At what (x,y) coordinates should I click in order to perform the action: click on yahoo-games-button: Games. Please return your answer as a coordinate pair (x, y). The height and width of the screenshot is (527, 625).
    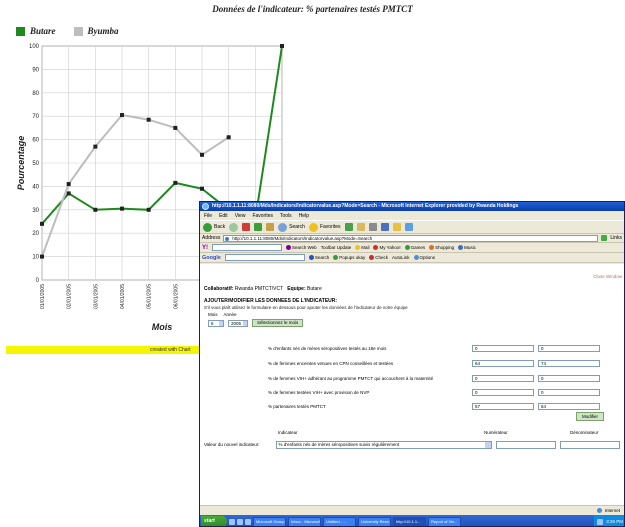
    Looking at the image, I should click on (414, 247).